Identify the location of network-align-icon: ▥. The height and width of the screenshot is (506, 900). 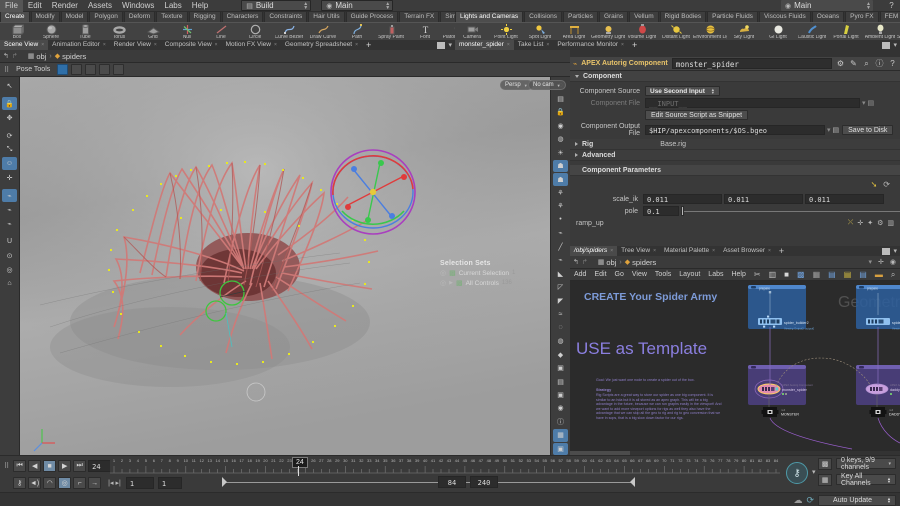
(773, 274).